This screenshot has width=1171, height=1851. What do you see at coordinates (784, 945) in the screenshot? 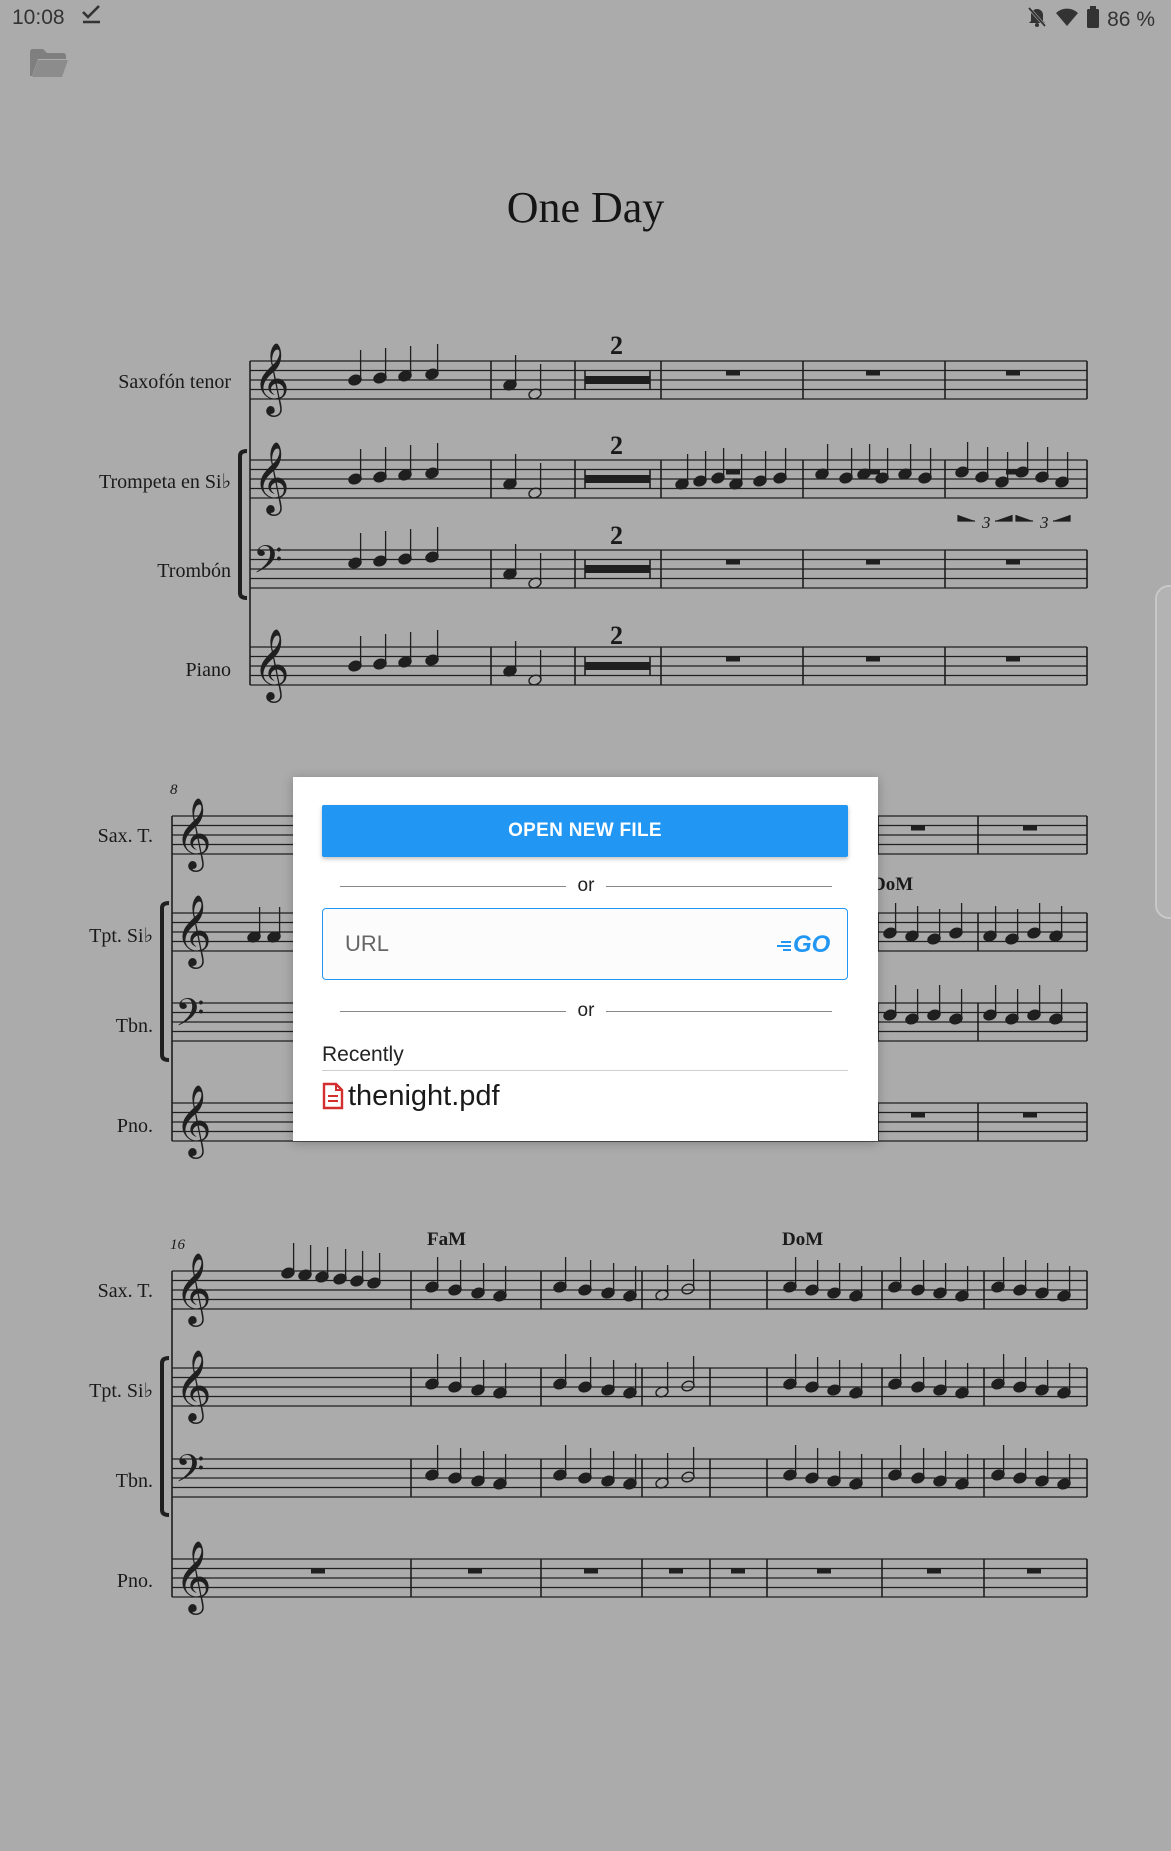
I see `speed-lines-icon` at bounding box center [784, 945].